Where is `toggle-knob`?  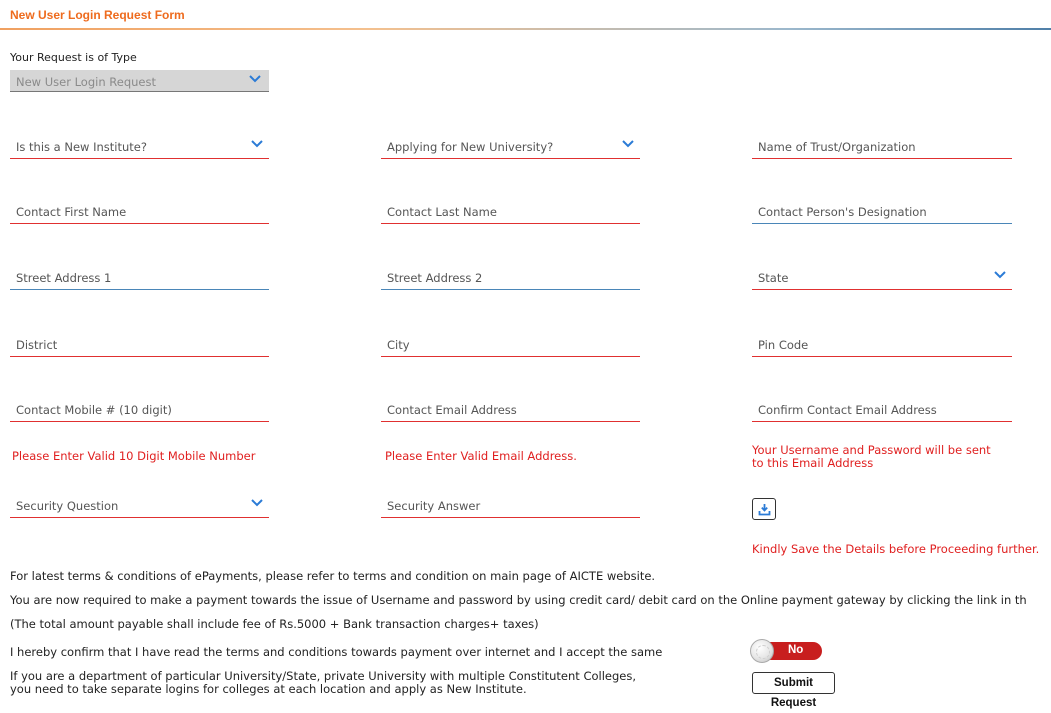 toggle-knob is located at coordinates (762, 651).